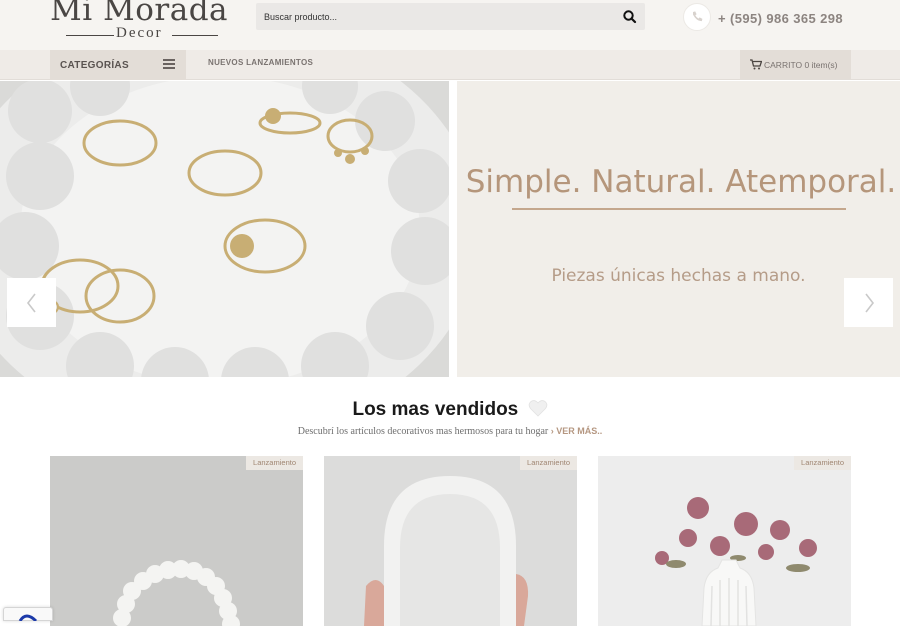 The height and width of the screenshot is (626, 900). I want to click on logo-sub-text: Decor, so click(139, 33).